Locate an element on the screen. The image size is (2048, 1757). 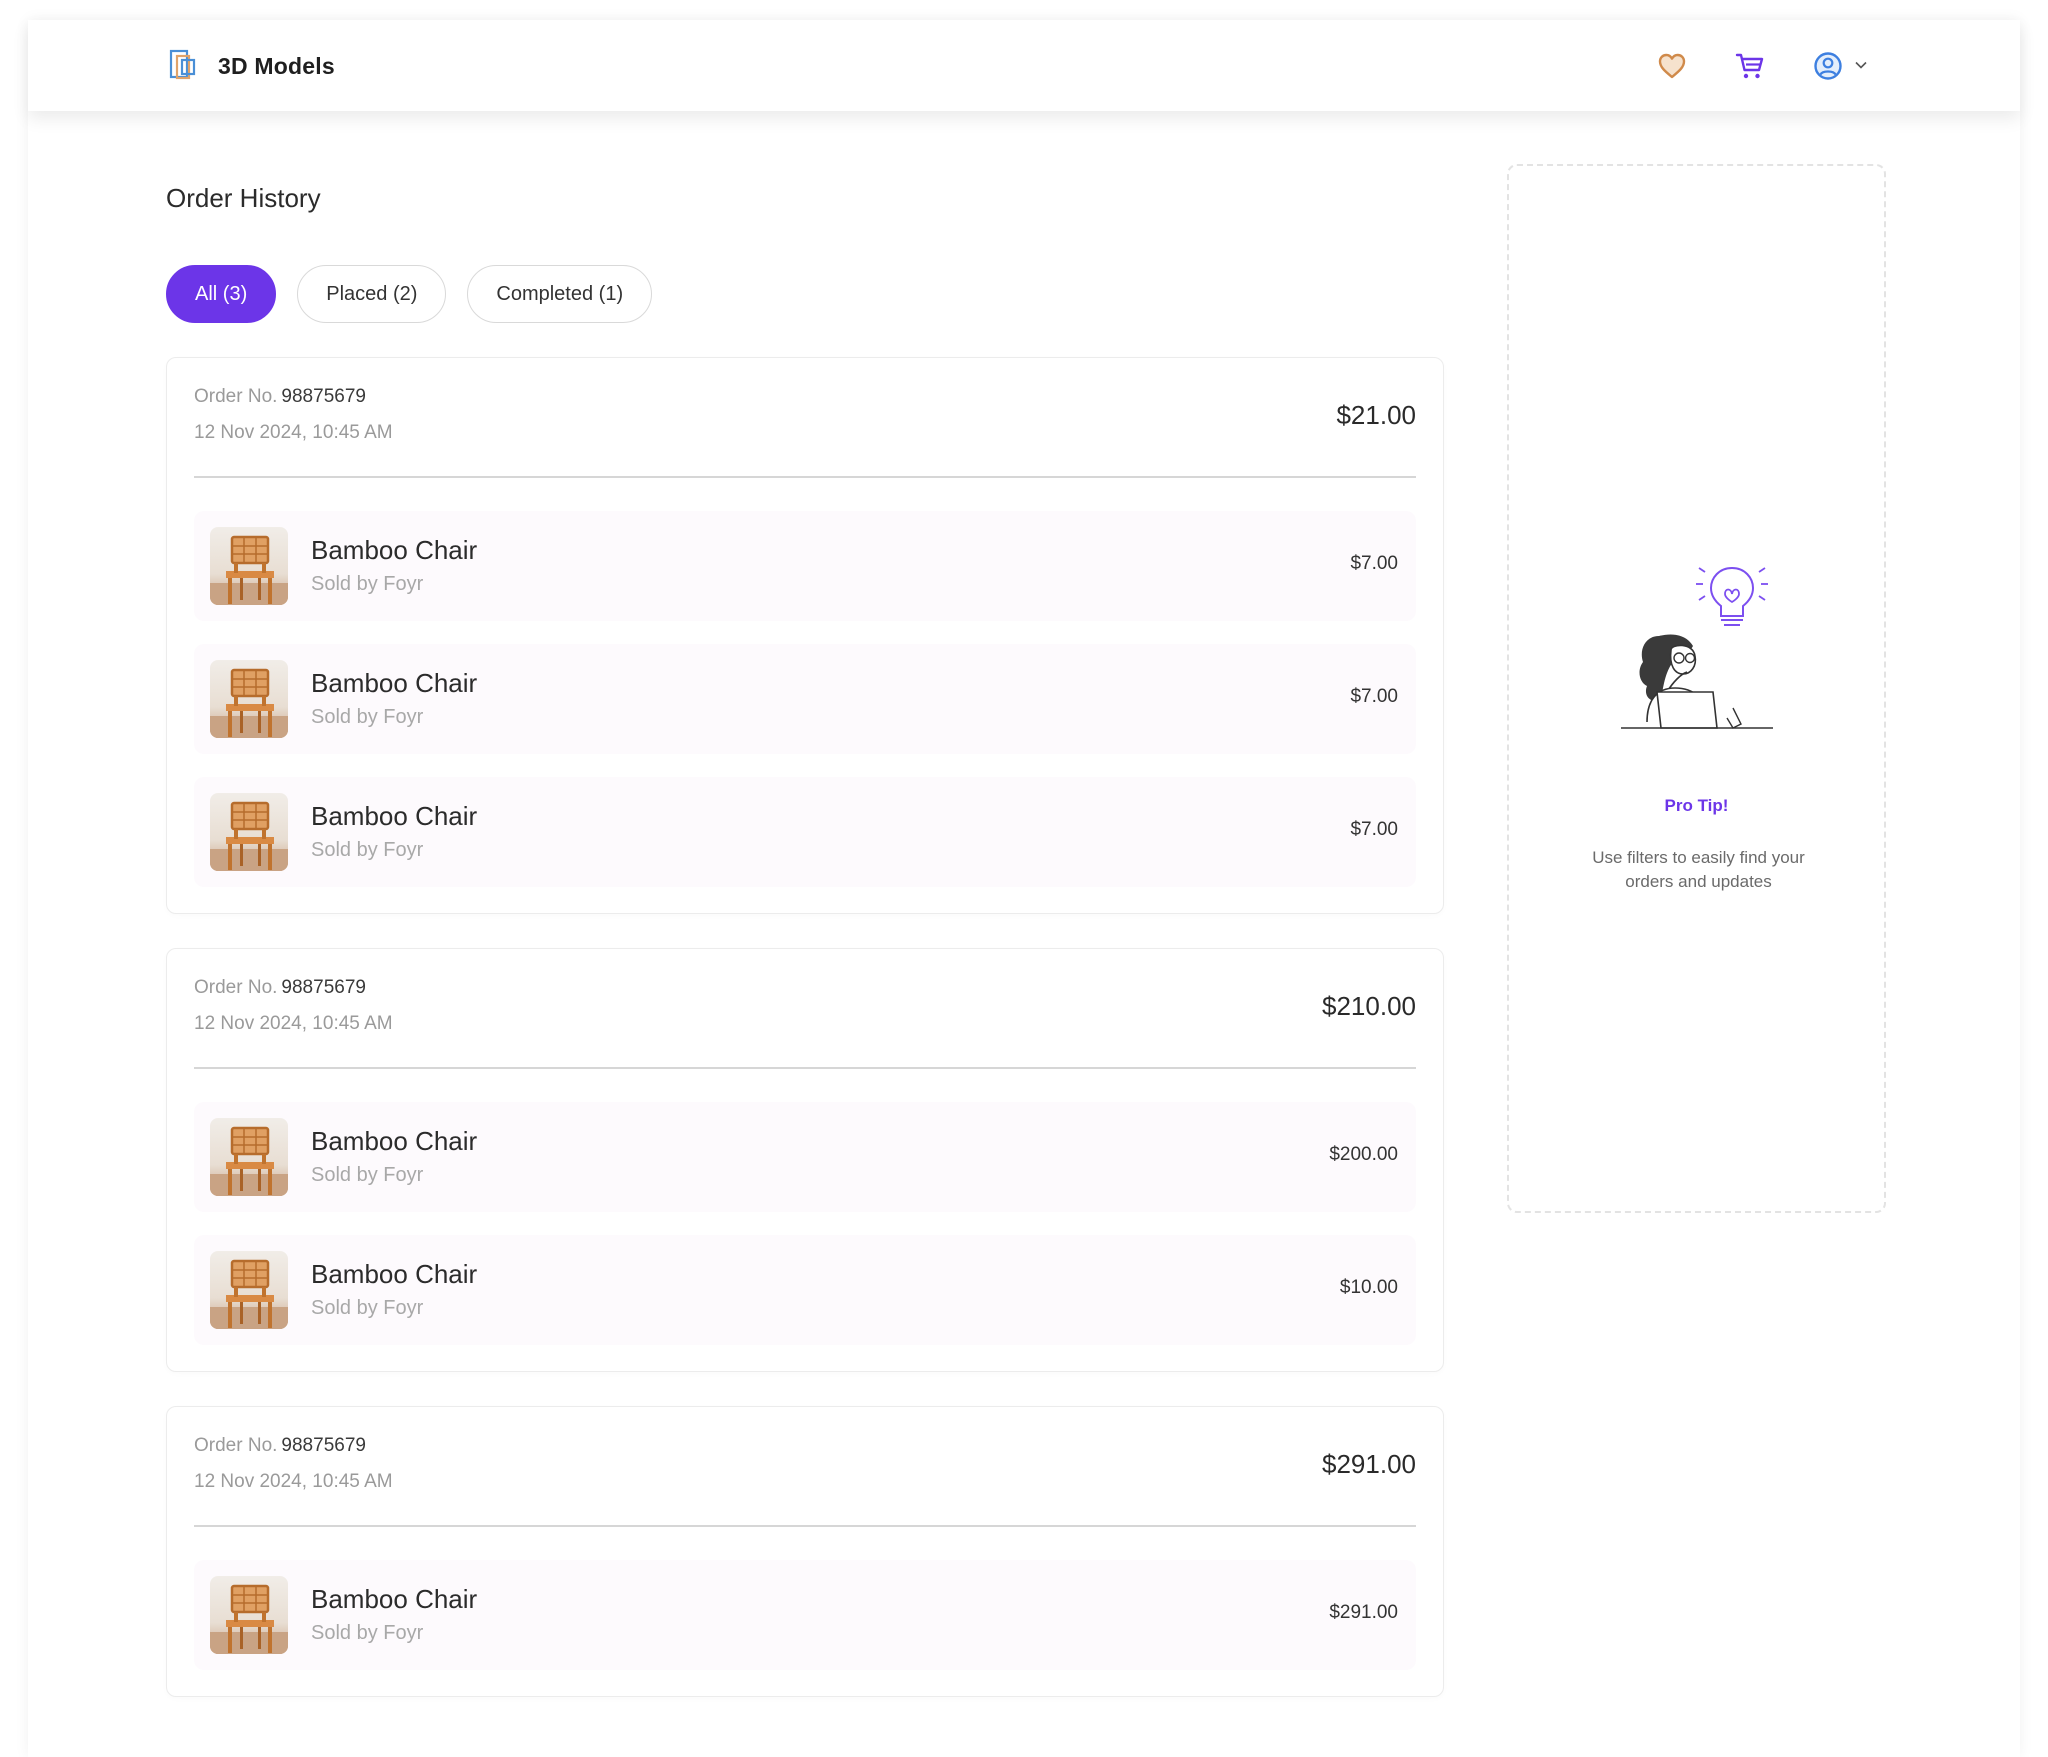
brand: 3D Models is located at coordinates (252, 66).